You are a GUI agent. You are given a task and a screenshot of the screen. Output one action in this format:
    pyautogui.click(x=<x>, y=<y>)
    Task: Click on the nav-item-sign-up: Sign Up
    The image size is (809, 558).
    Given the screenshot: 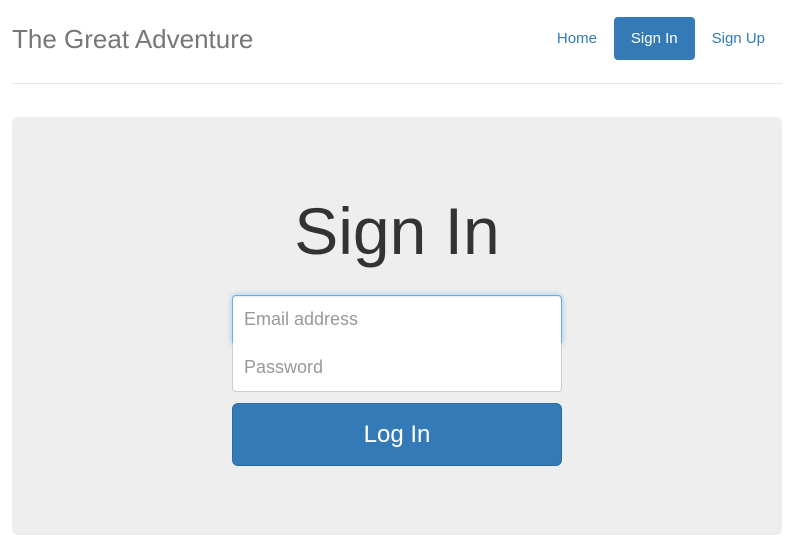 What is the action you would take?
    pyautogui.click(x=738, y=38)
    